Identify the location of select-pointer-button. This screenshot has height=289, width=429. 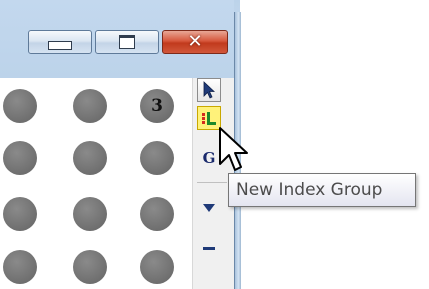
(209, 90).